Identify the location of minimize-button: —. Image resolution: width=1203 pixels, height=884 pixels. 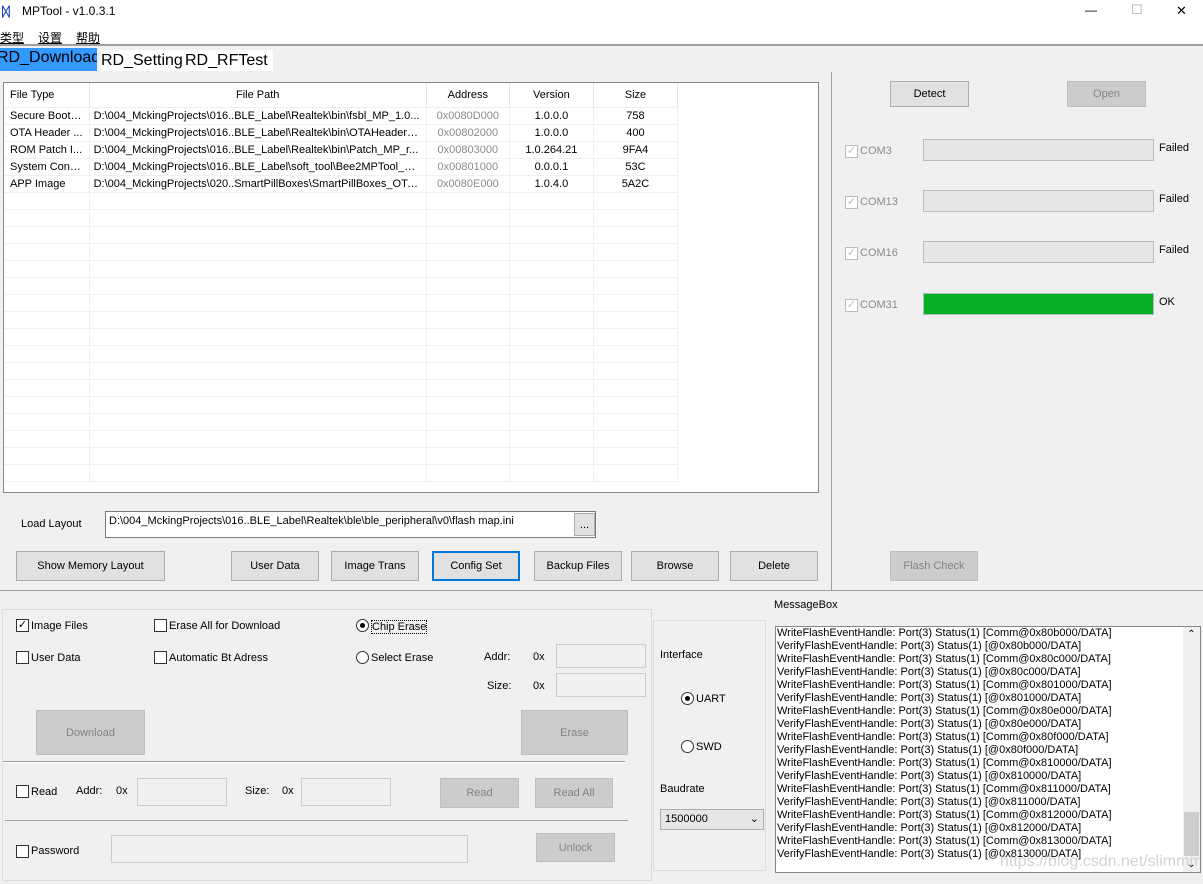
(1091, 10).